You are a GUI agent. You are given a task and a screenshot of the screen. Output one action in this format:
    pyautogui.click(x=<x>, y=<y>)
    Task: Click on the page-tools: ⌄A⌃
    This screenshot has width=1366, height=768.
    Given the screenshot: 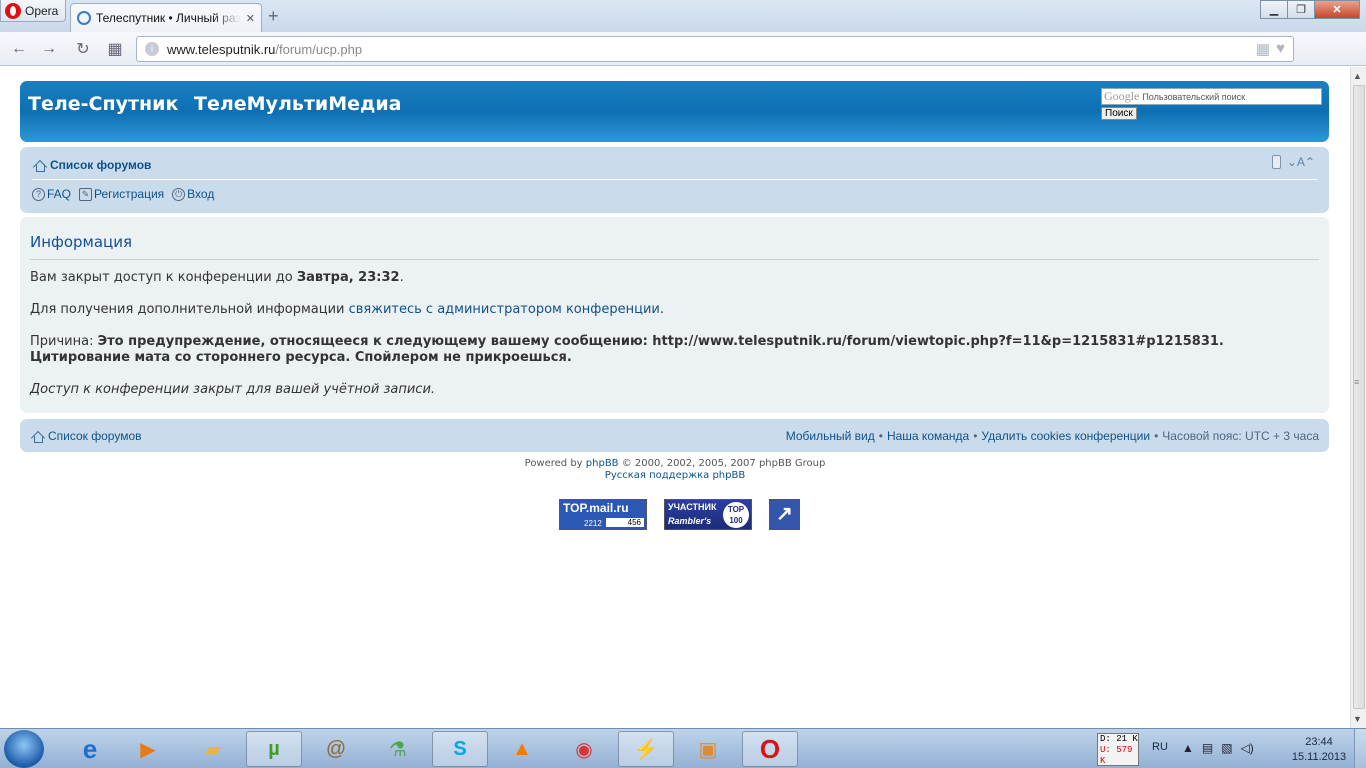 What is the action you would take?
    pyautogui.click(x=1293, y=162)
    